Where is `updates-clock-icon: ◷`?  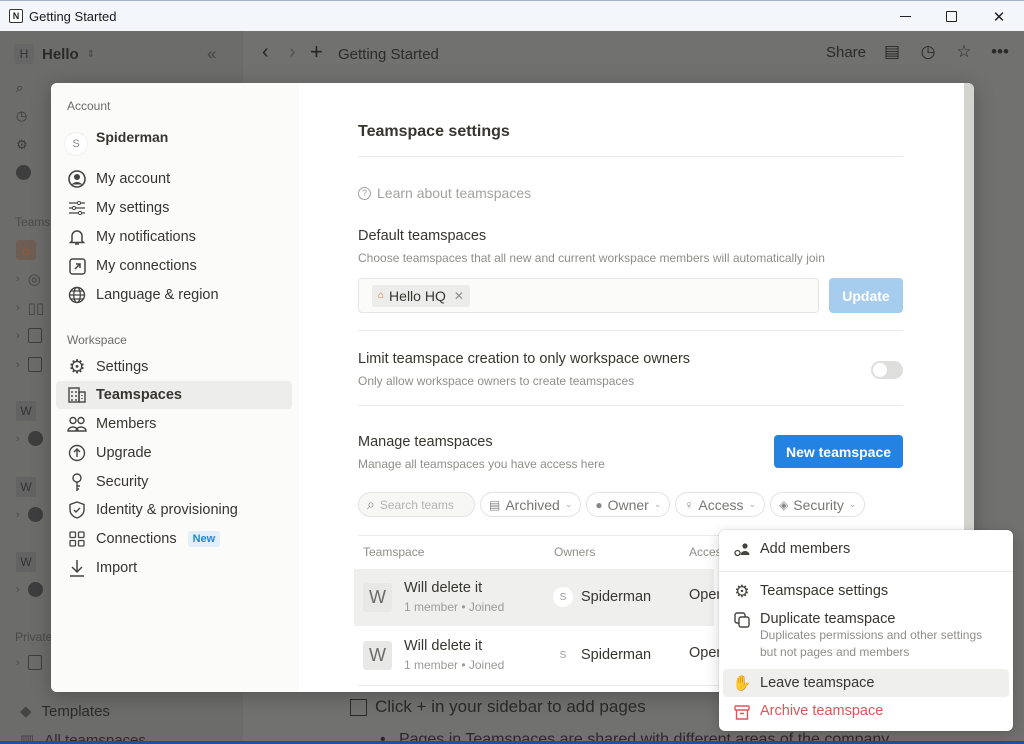 updates-clock-icon: ◷ is located at coordinates (21, 116).